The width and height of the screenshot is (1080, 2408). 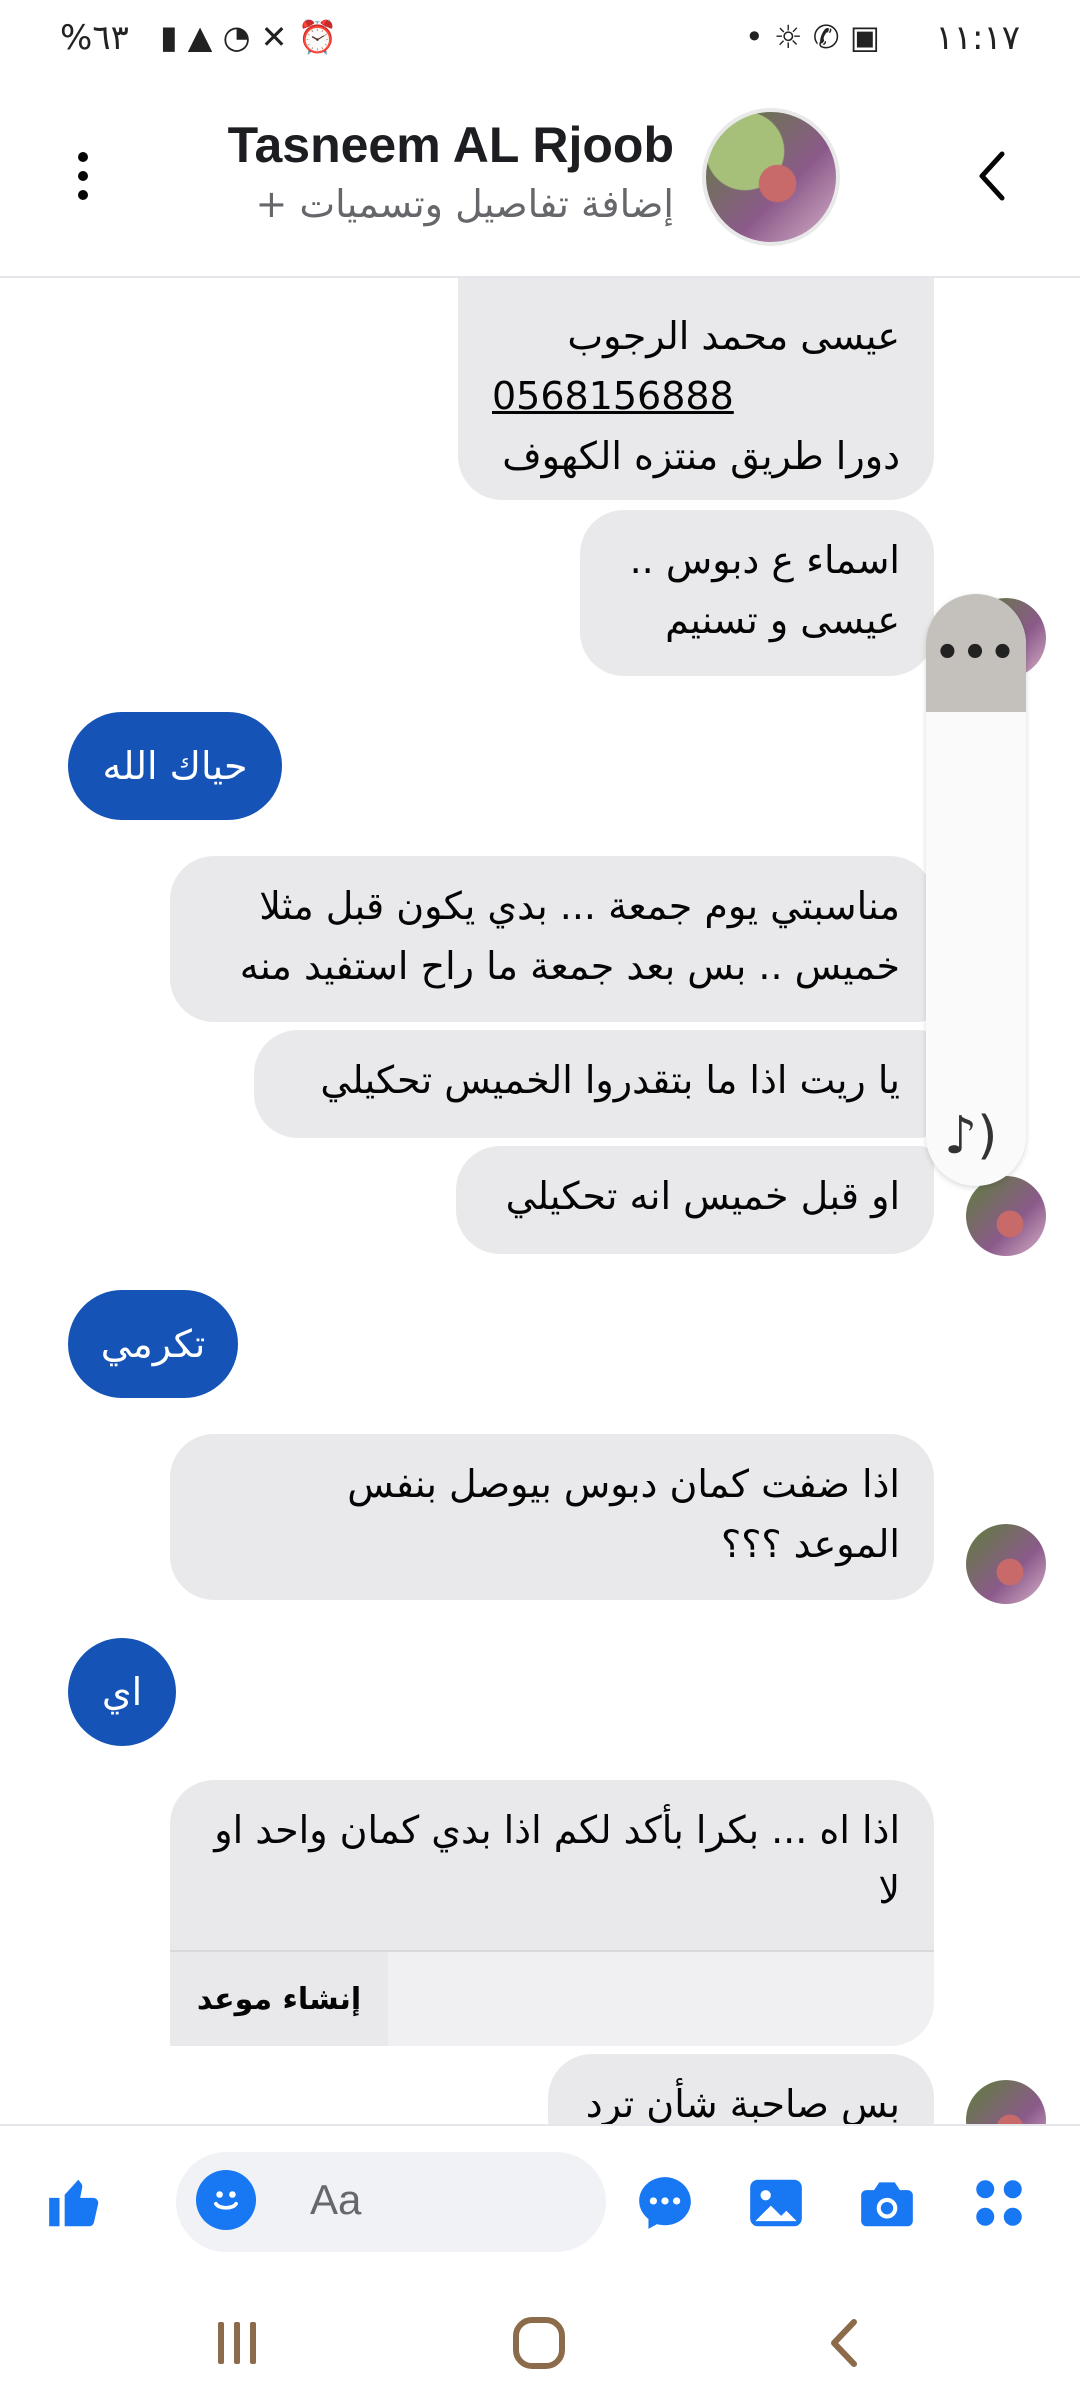 I want to click on home-icon, so click(x=539, y=2343).